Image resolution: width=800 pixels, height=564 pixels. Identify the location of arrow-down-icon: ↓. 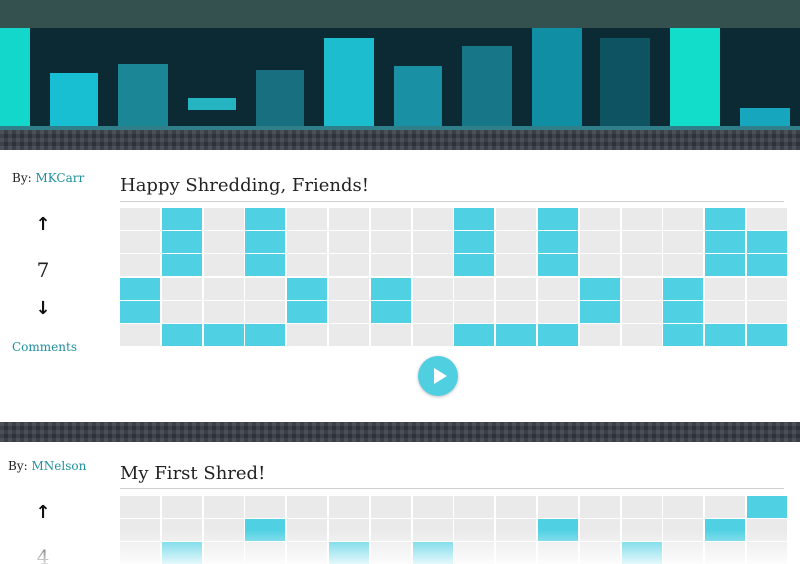
(43, 309).